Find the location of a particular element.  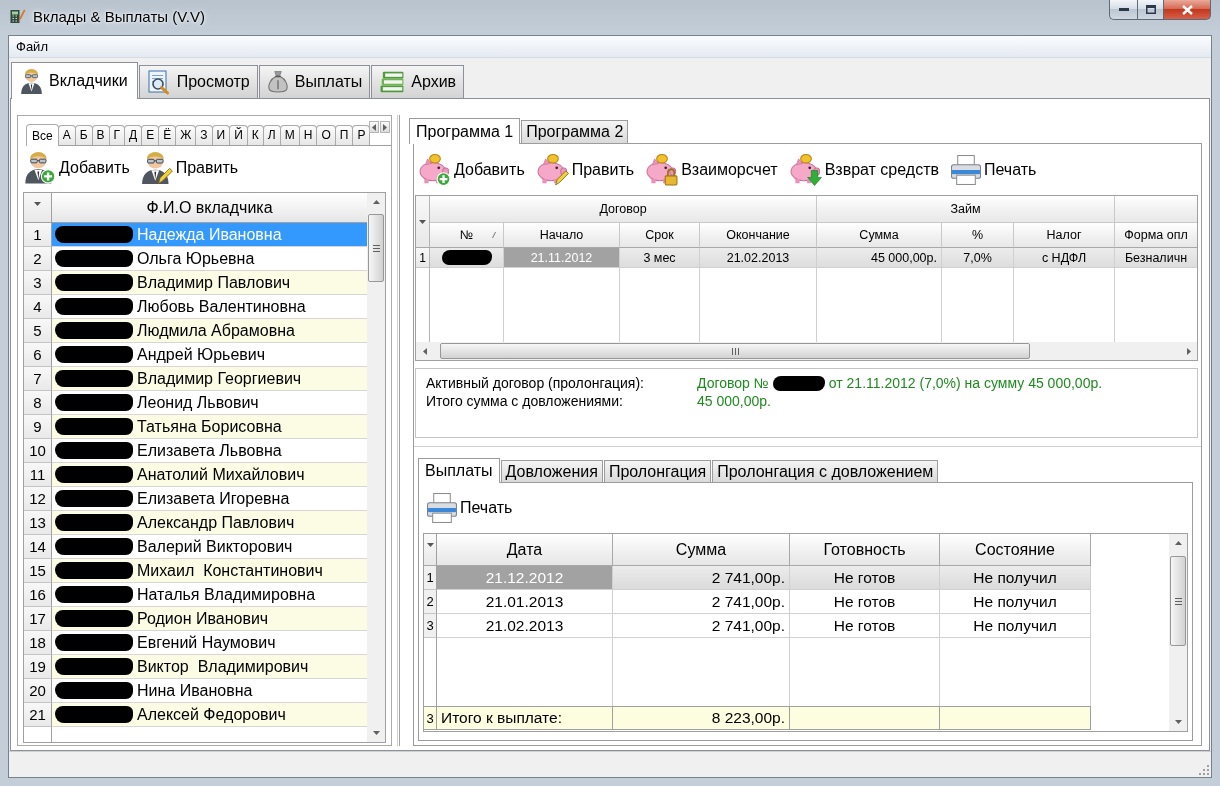

scroll-right-button is located at coordinates (385, 127).